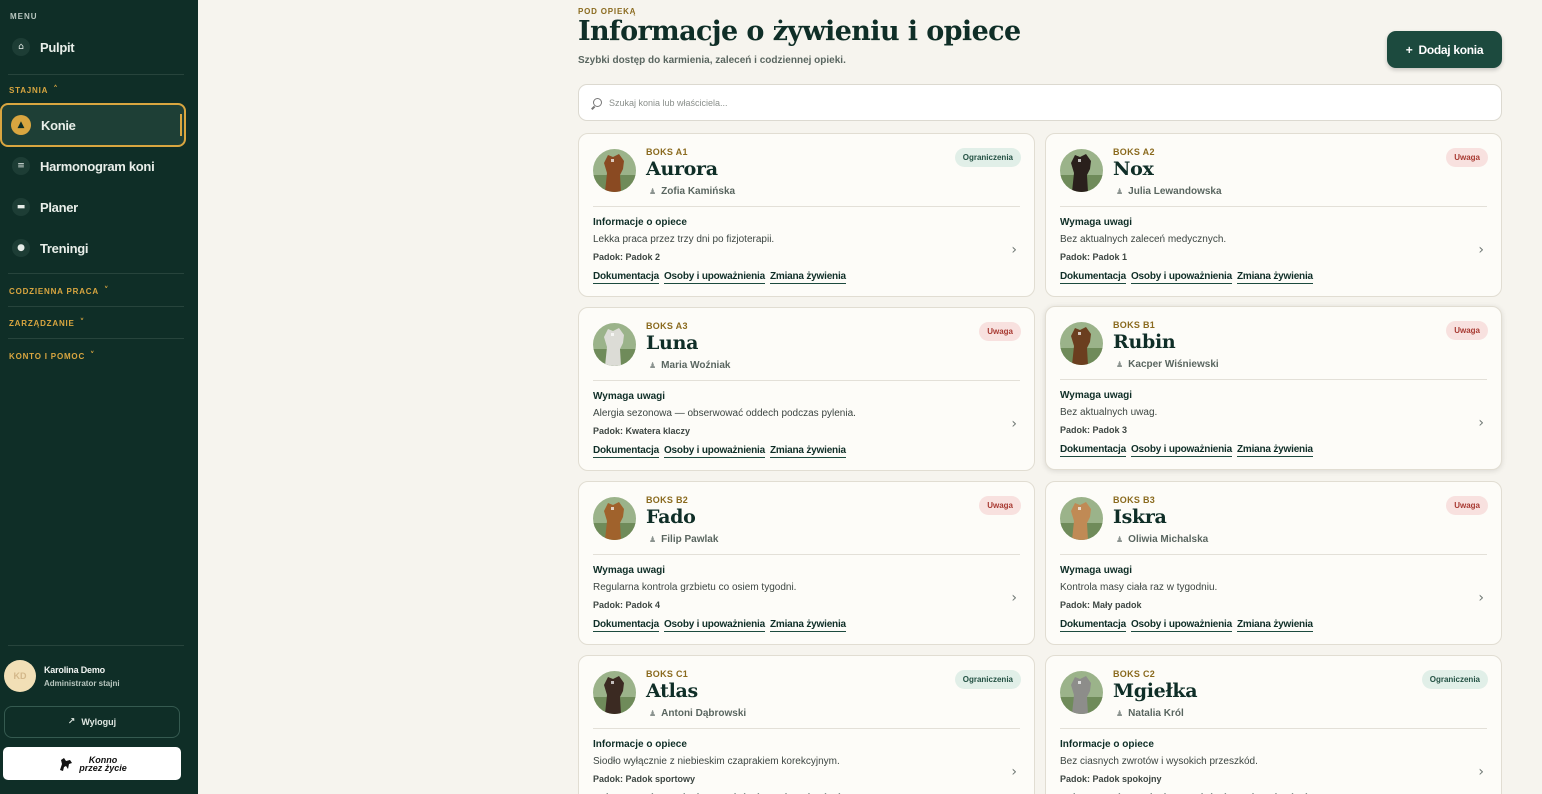 The height and width of the screenshot is (794, 1542). I want to click on horse-name: Iskra, so click(1140, 517).